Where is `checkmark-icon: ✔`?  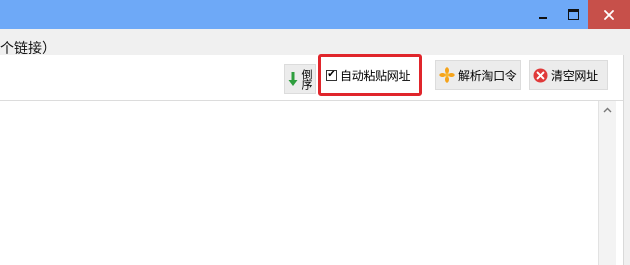
checkmark-icon: ✔ is located at coordinates (331, 74).